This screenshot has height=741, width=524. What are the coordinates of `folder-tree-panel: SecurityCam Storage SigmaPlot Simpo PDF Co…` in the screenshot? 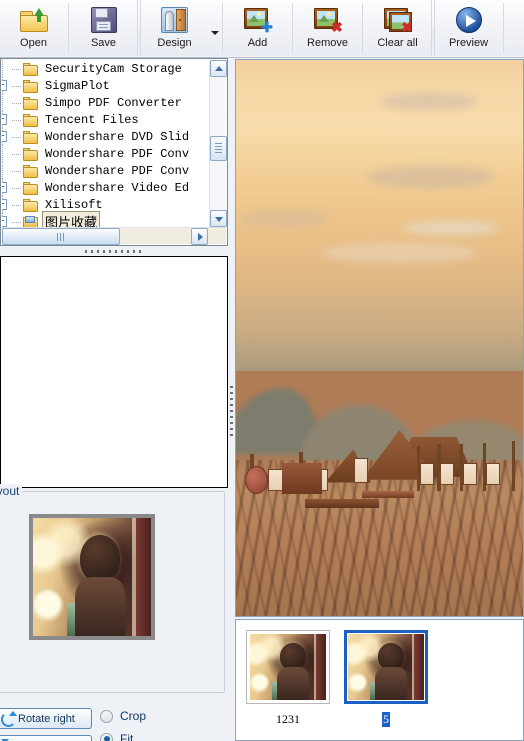 It's located at (114, 152).